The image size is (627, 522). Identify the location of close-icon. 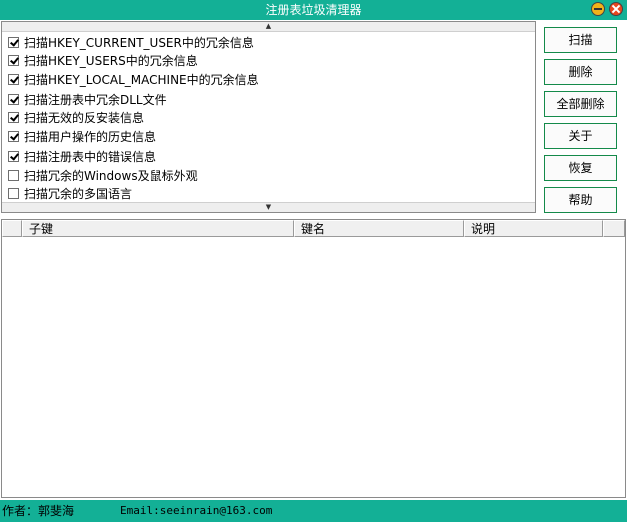
(616, 9).